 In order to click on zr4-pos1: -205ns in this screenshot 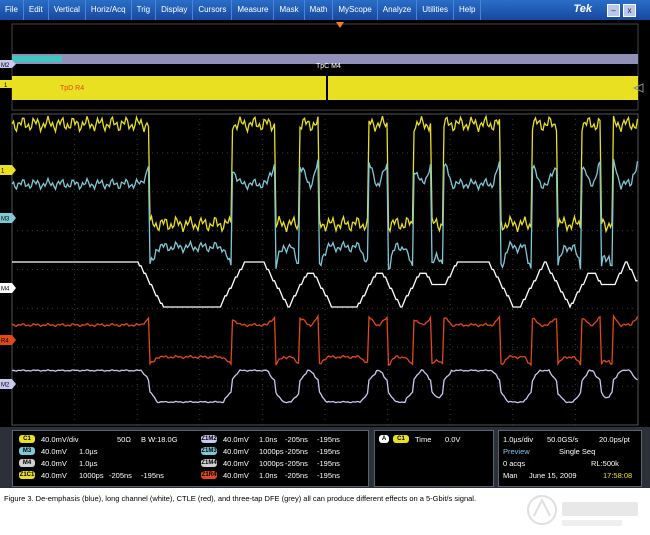, I will do `click(296, 475)`.